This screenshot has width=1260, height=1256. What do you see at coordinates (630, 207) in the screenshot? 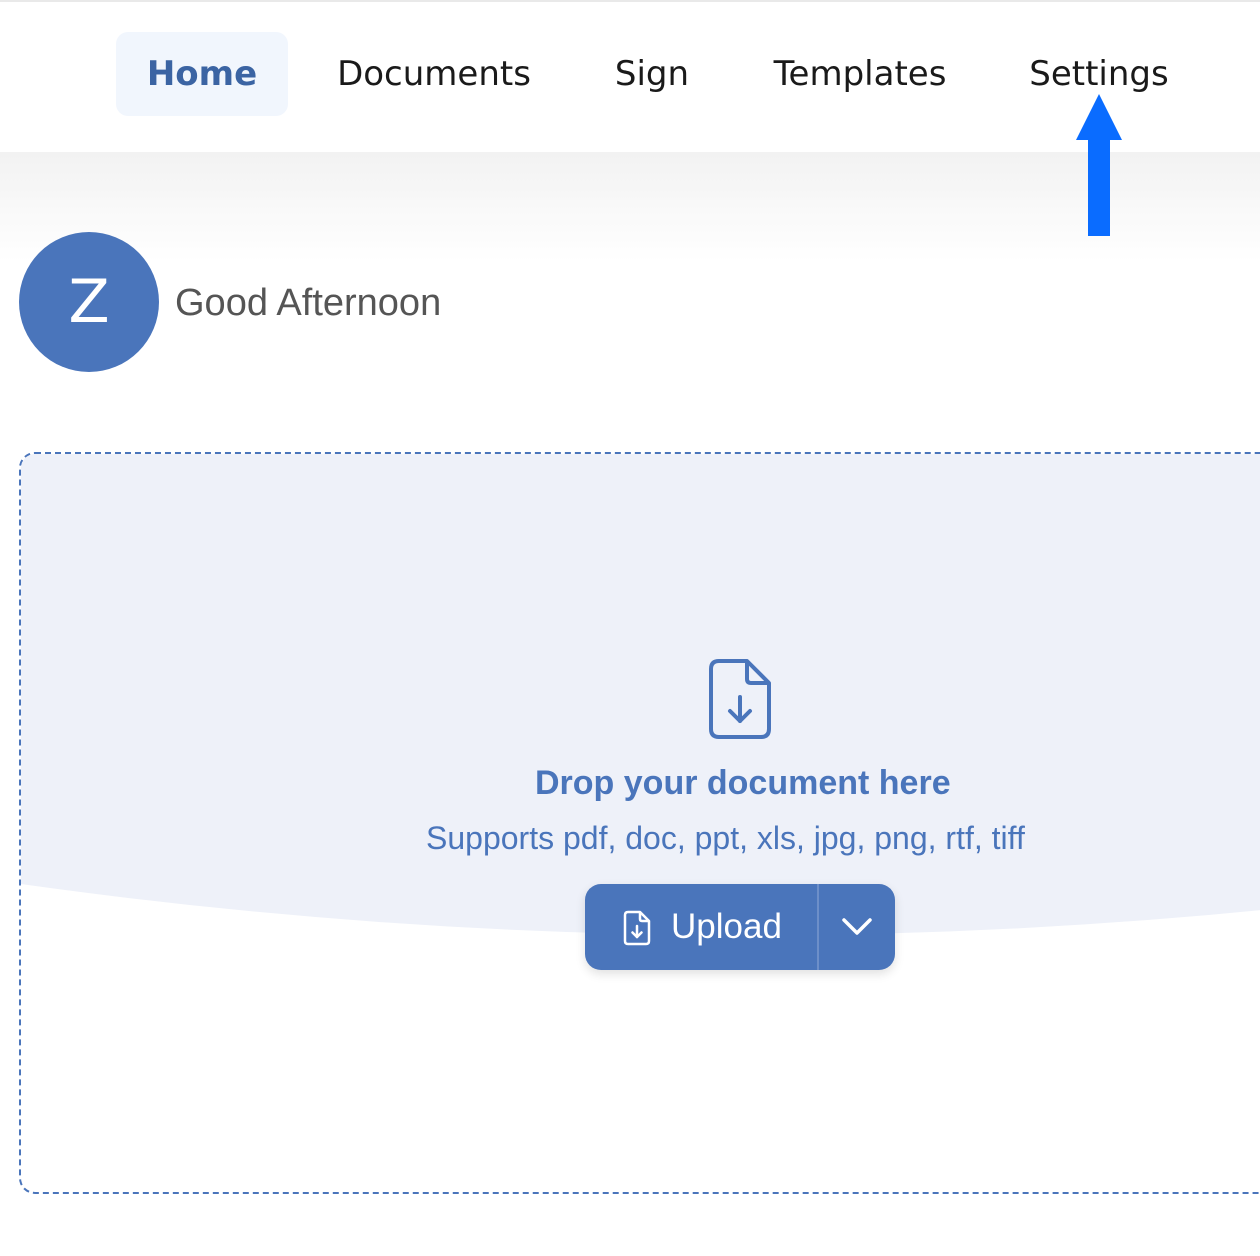
I see `header-gradient-band` at bounding box center [630, 207].